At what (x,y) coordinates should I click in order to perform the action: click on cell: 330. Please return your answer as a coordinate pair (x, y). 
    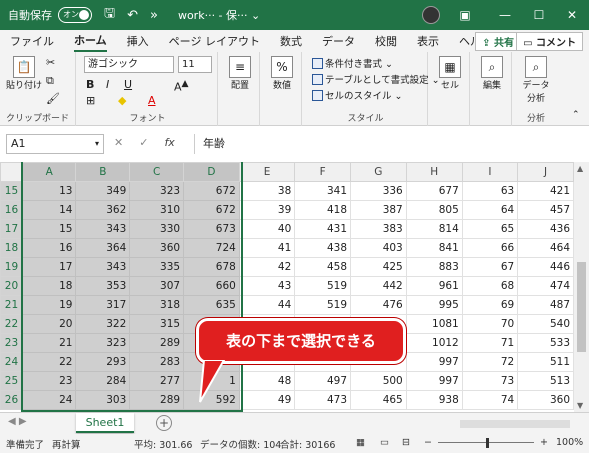
    Looking at the image, I should click on (157, 229).